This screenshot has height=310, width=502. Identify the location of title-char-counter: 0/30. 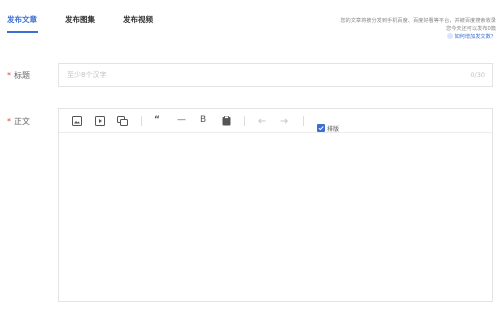
(477, 75).